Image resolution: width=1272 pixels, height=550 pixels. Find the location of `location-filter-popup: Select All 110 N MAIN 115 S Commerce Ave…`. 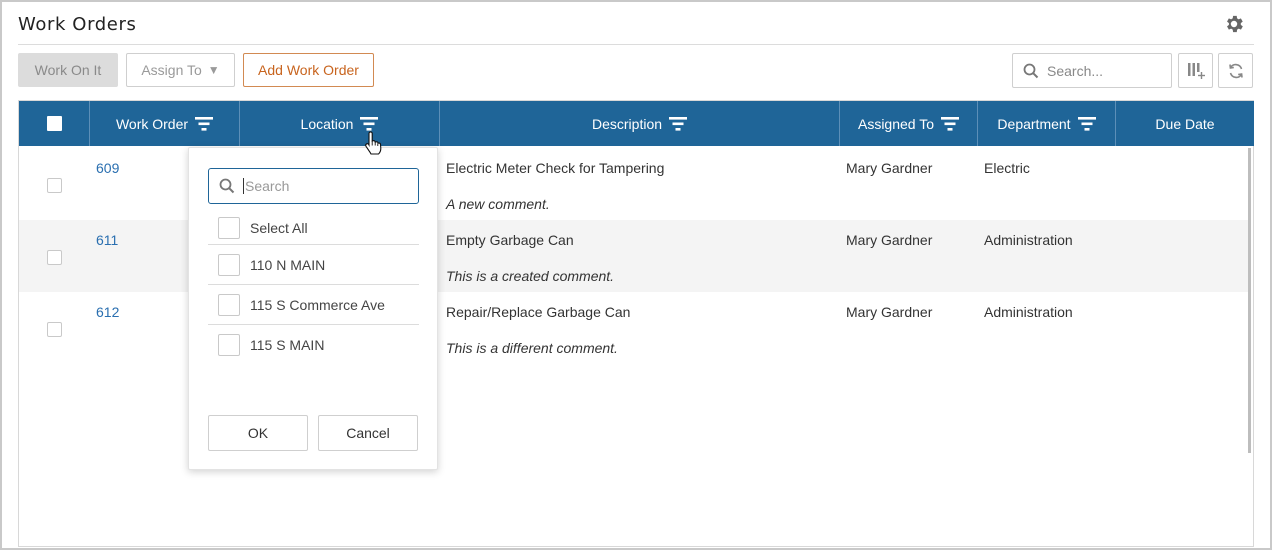

location-filter-popup: Select All 110 N MAIN 115 S Commerce Ave… is located at coordinates (313, 308).